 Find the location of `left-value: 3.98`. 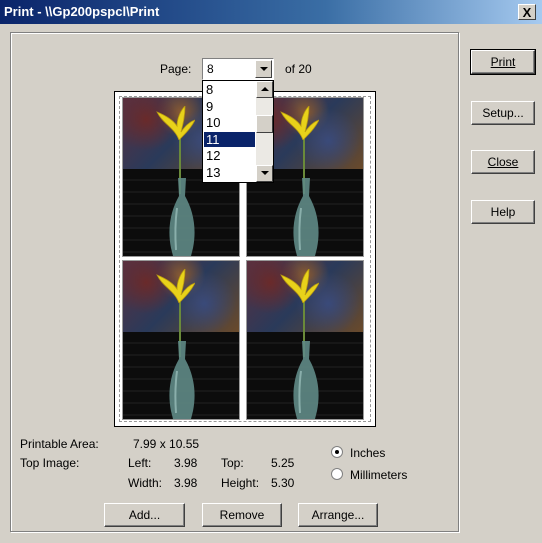

left-value: 3.98 is located at coordinates (186, 463).